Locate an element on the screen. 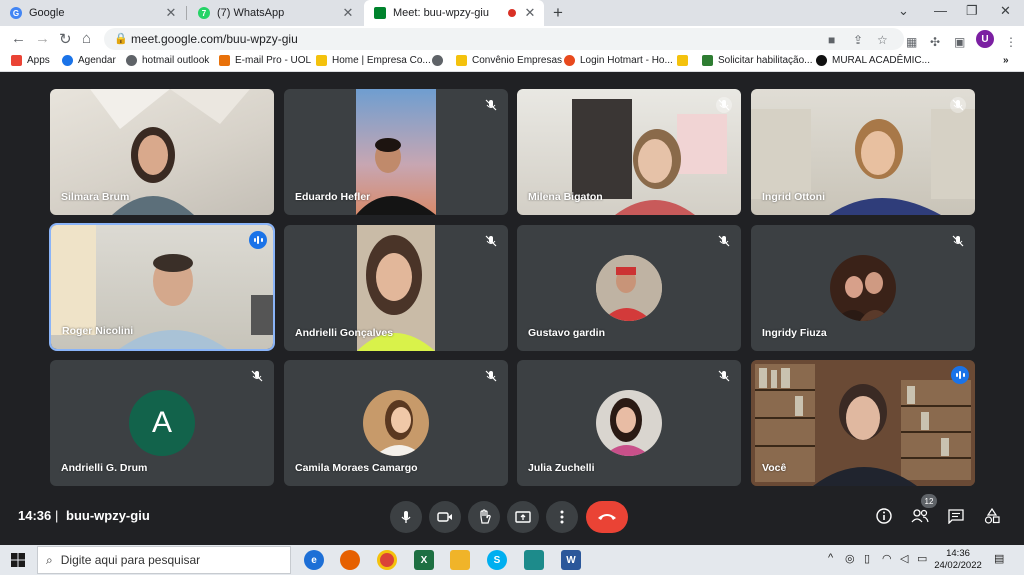 Image resolution: width=1024 pixels, height=575 pixels. extension-grid-icon: ▦ is located at coordinates (911, 42).